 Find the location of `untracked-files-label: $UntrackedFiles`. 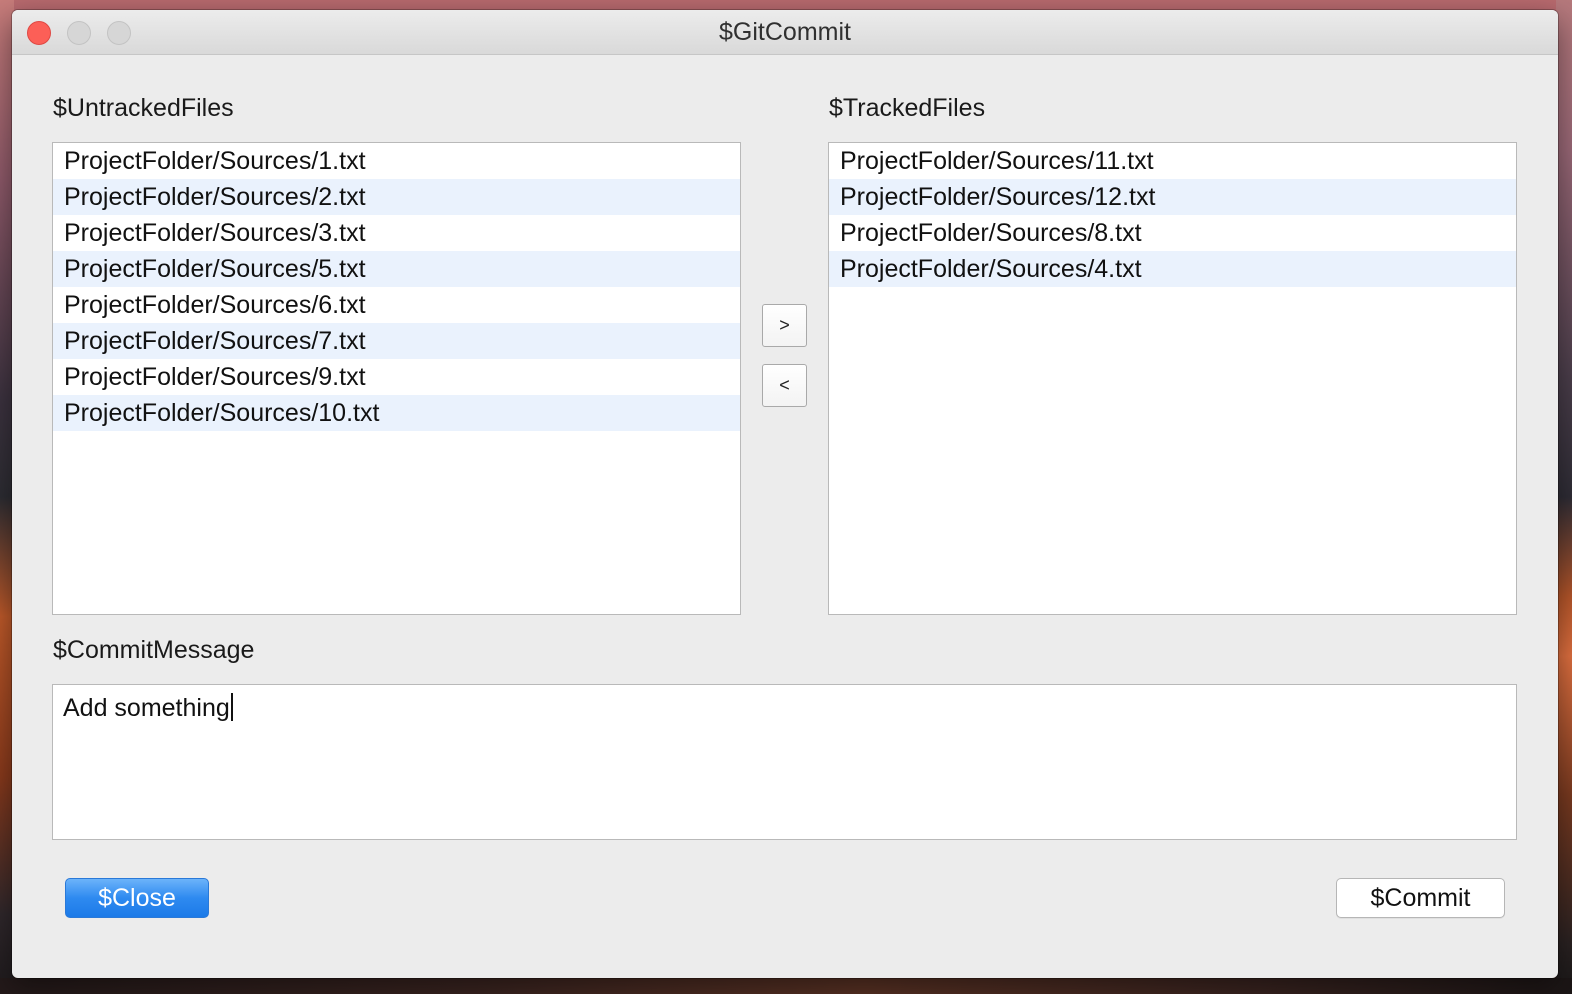

untracked-files-label: $UntrackedFiles is located at coordinates (143, 108).